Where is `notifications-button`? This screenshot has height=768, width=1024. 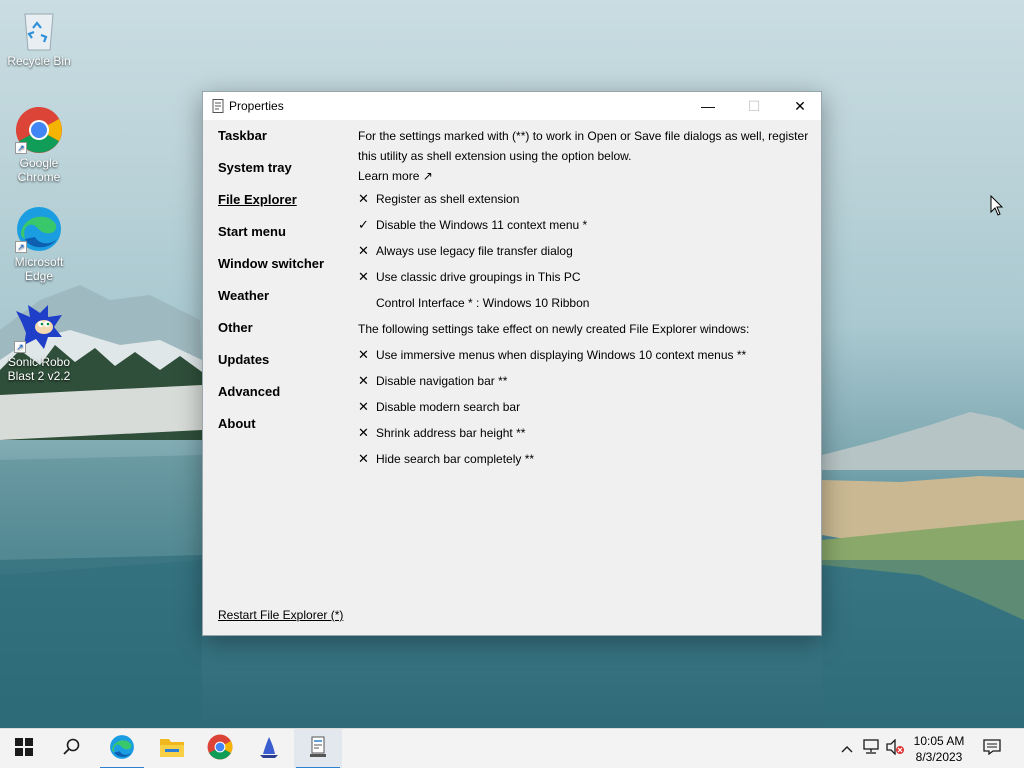
notifications-button is located at coordinates (992, 748).